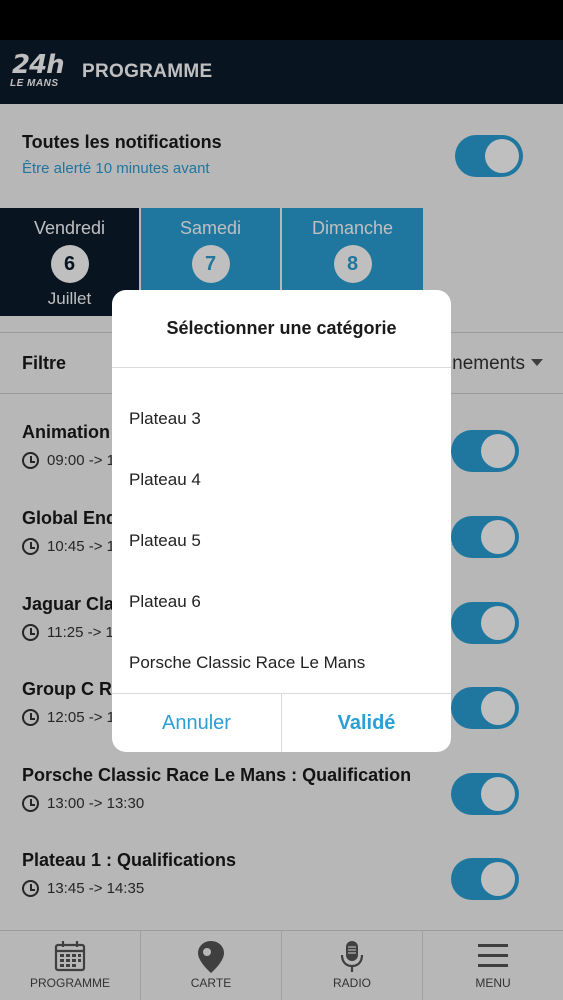 This screenshot has width=563, height=1000. Describe the element at coordinates (165, 480) in the screenshot. I see `category-option: Plateau 4` at that location.